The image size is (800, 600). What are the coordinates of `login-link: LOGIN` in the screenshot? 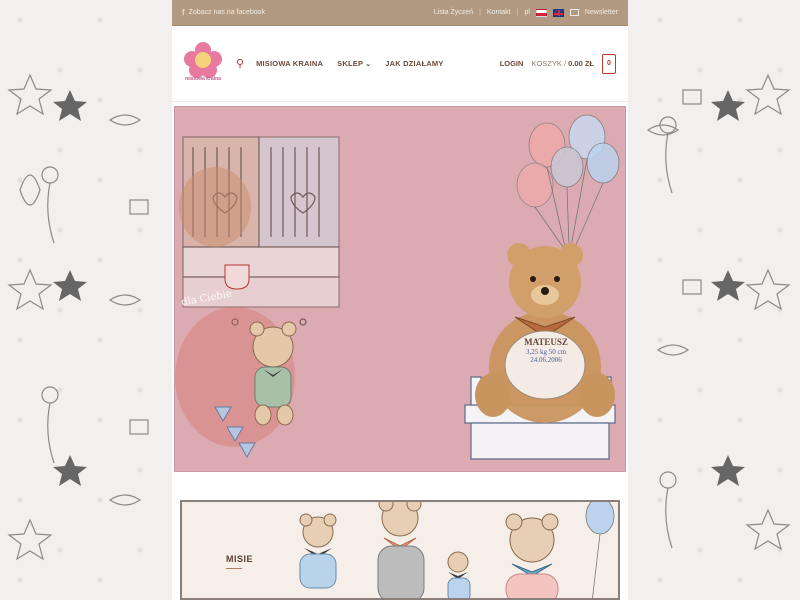 It's located at (512, 63).